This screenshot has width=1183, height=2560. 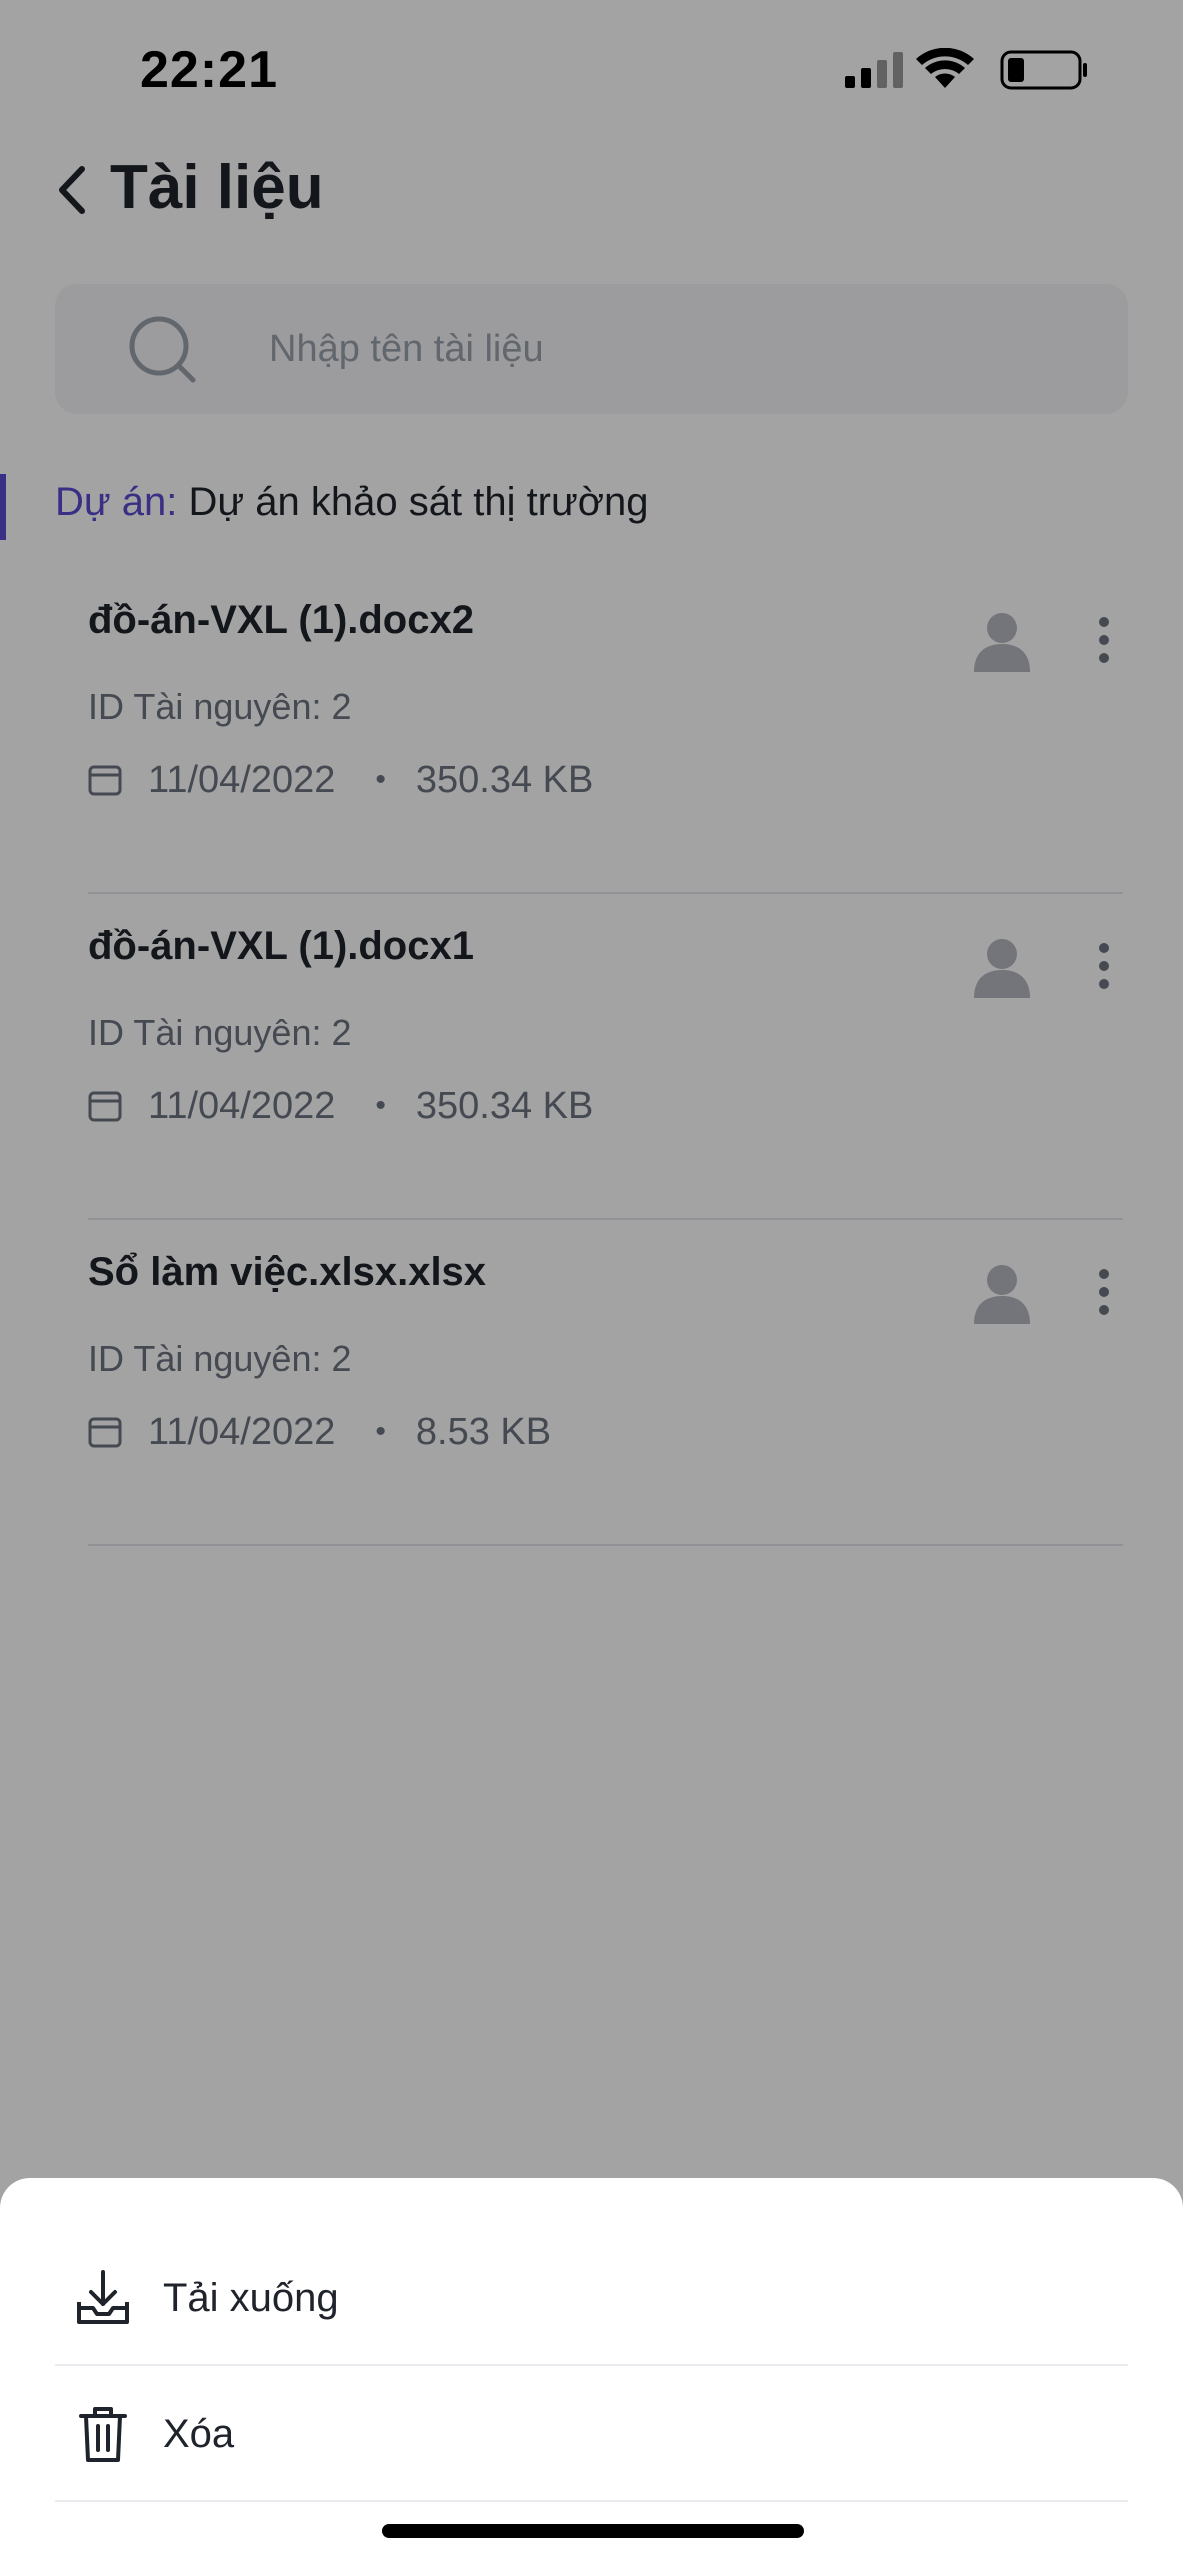 I want to click on delete-action: Xóa, so click(x=591, y=2435).